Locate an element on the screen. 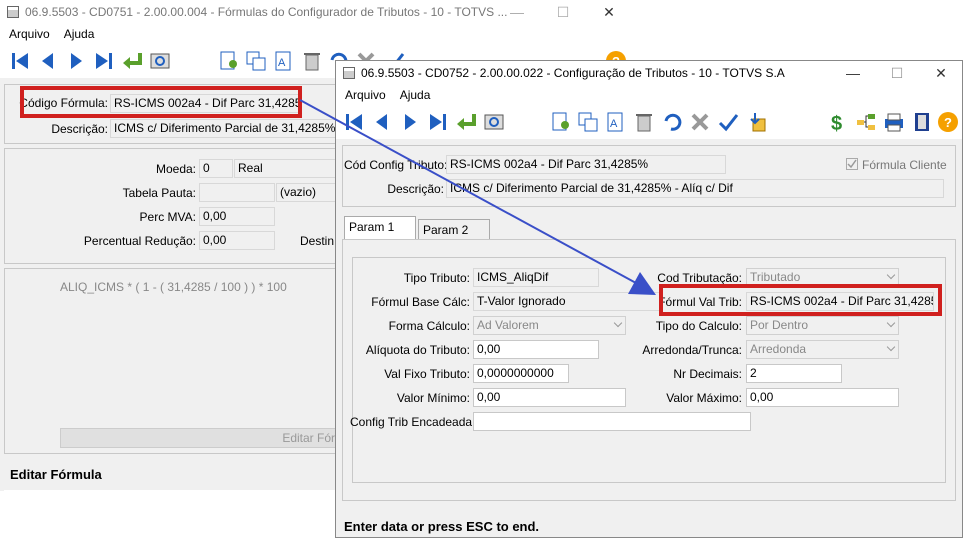  codigo-formula-highlight is located at coordinates (161, 102).